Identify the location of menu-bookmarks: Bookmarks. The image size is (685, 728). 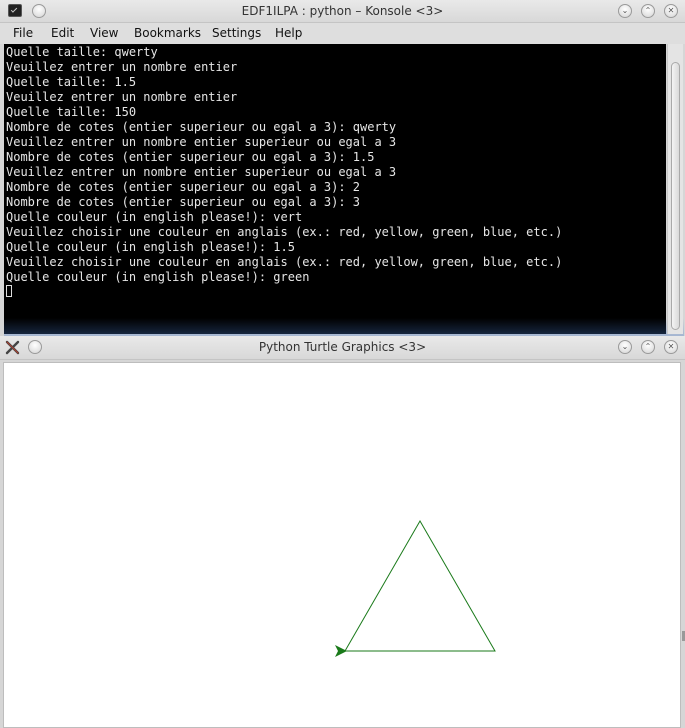
(167, 33).